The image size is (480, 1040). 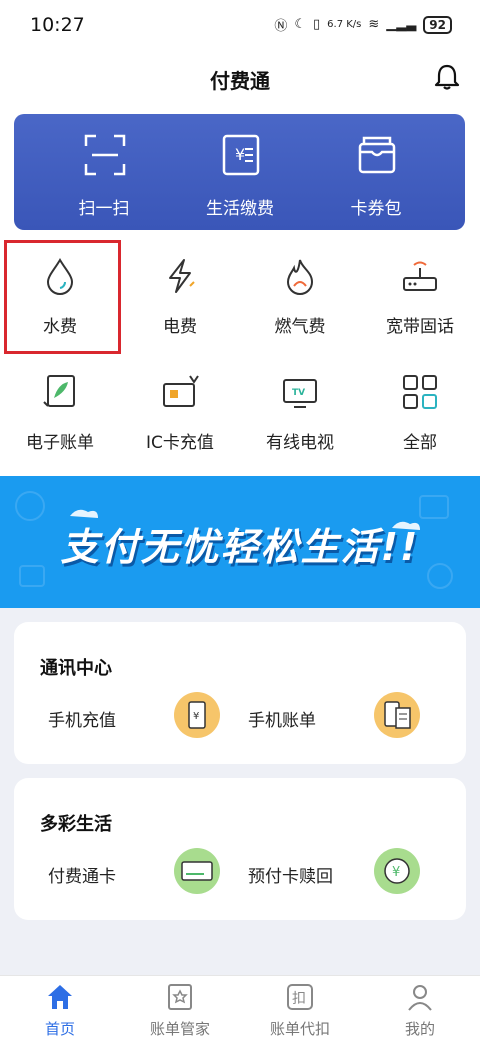 What do you see at coordinates (401, 24) in the screenshot?
I see `signal-icon: ▁▂▃` at bounding box center [401, 24].